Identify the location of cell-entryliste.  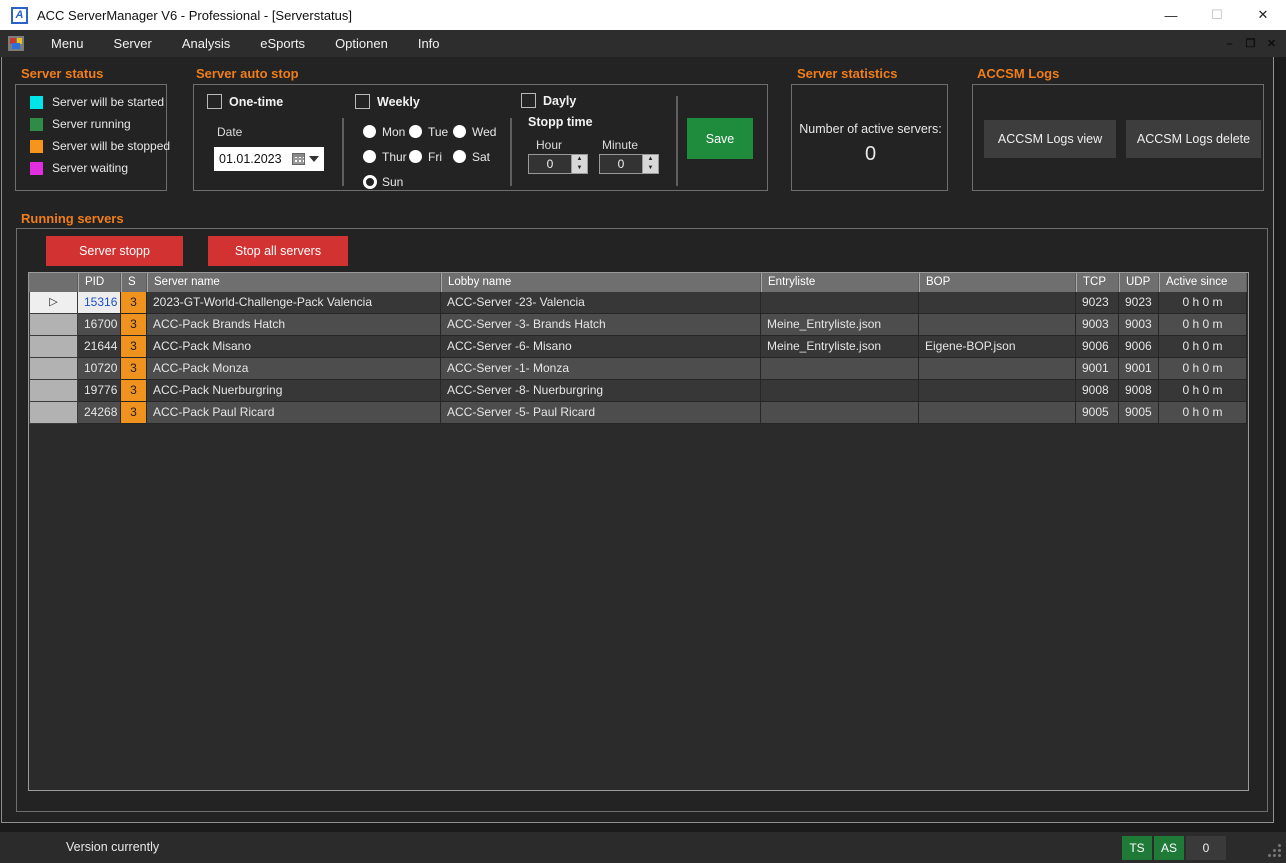
(840, 369).